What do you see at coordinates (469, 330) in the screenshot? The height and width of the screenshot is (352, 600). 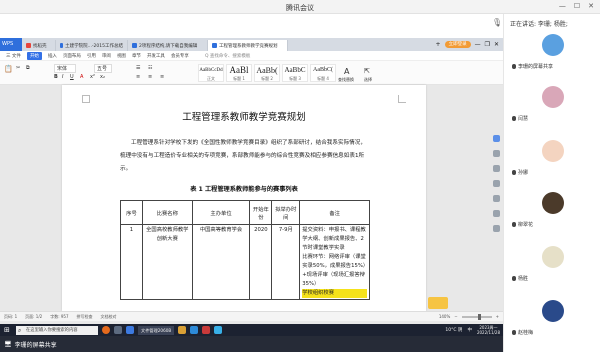 I see `ime-indicator: 中` at bounding box center [469, 330].